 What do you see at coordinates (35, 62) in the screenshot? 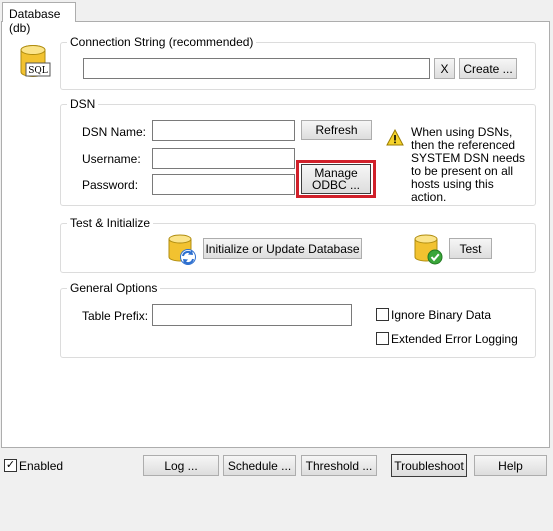
I see `sql-database-icon: SQL` at bounding box center [35, 62].